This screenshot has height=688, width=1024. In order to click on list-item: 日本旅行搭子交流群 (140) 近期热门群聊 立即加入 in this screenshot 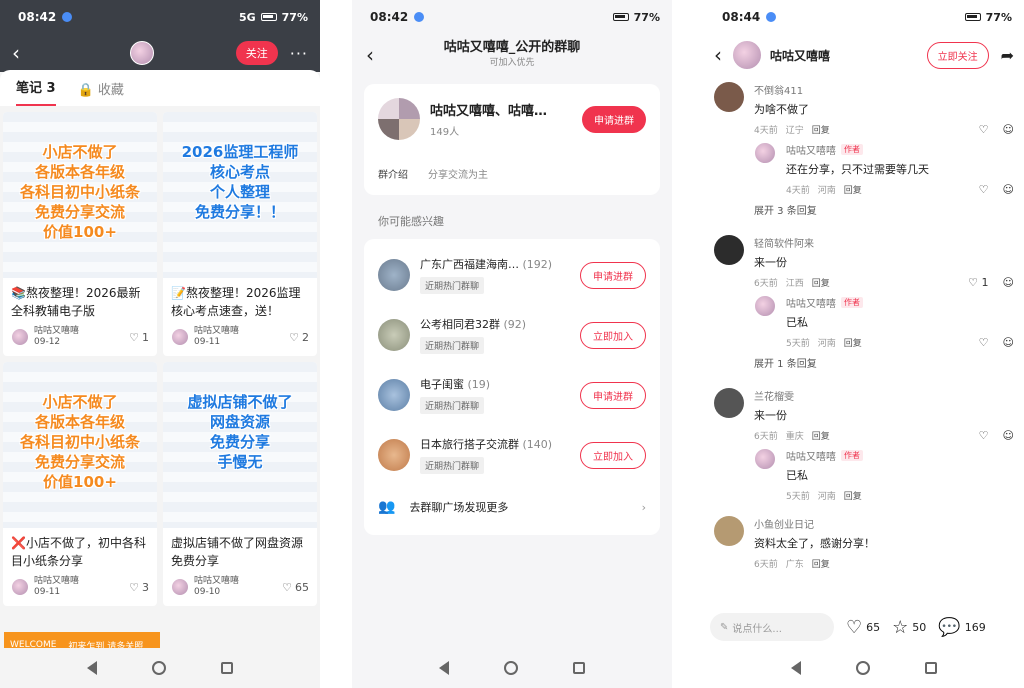, I will do `click(512, 455)`.